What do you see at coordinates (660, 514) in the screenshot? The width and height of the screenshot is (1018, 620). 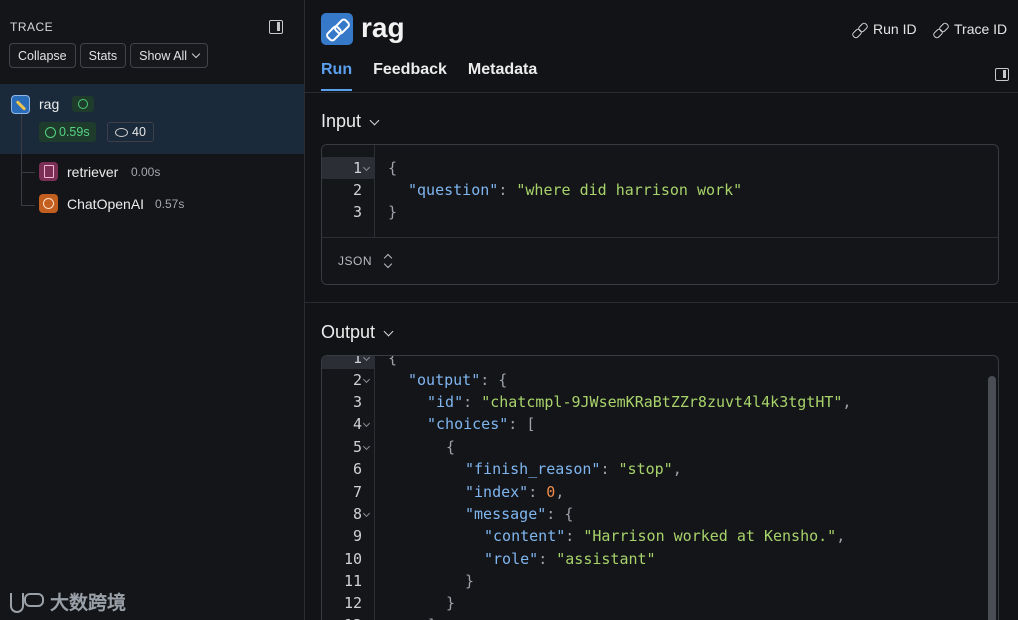 I see `code-line: 8 "message": {` at bounding box center [660, 514].